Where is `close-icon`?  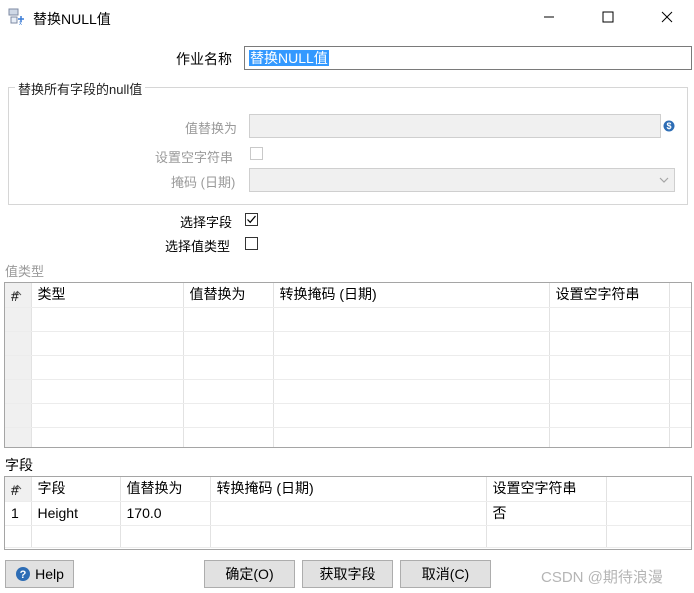 close-icon is located at coordinates (667, 17).